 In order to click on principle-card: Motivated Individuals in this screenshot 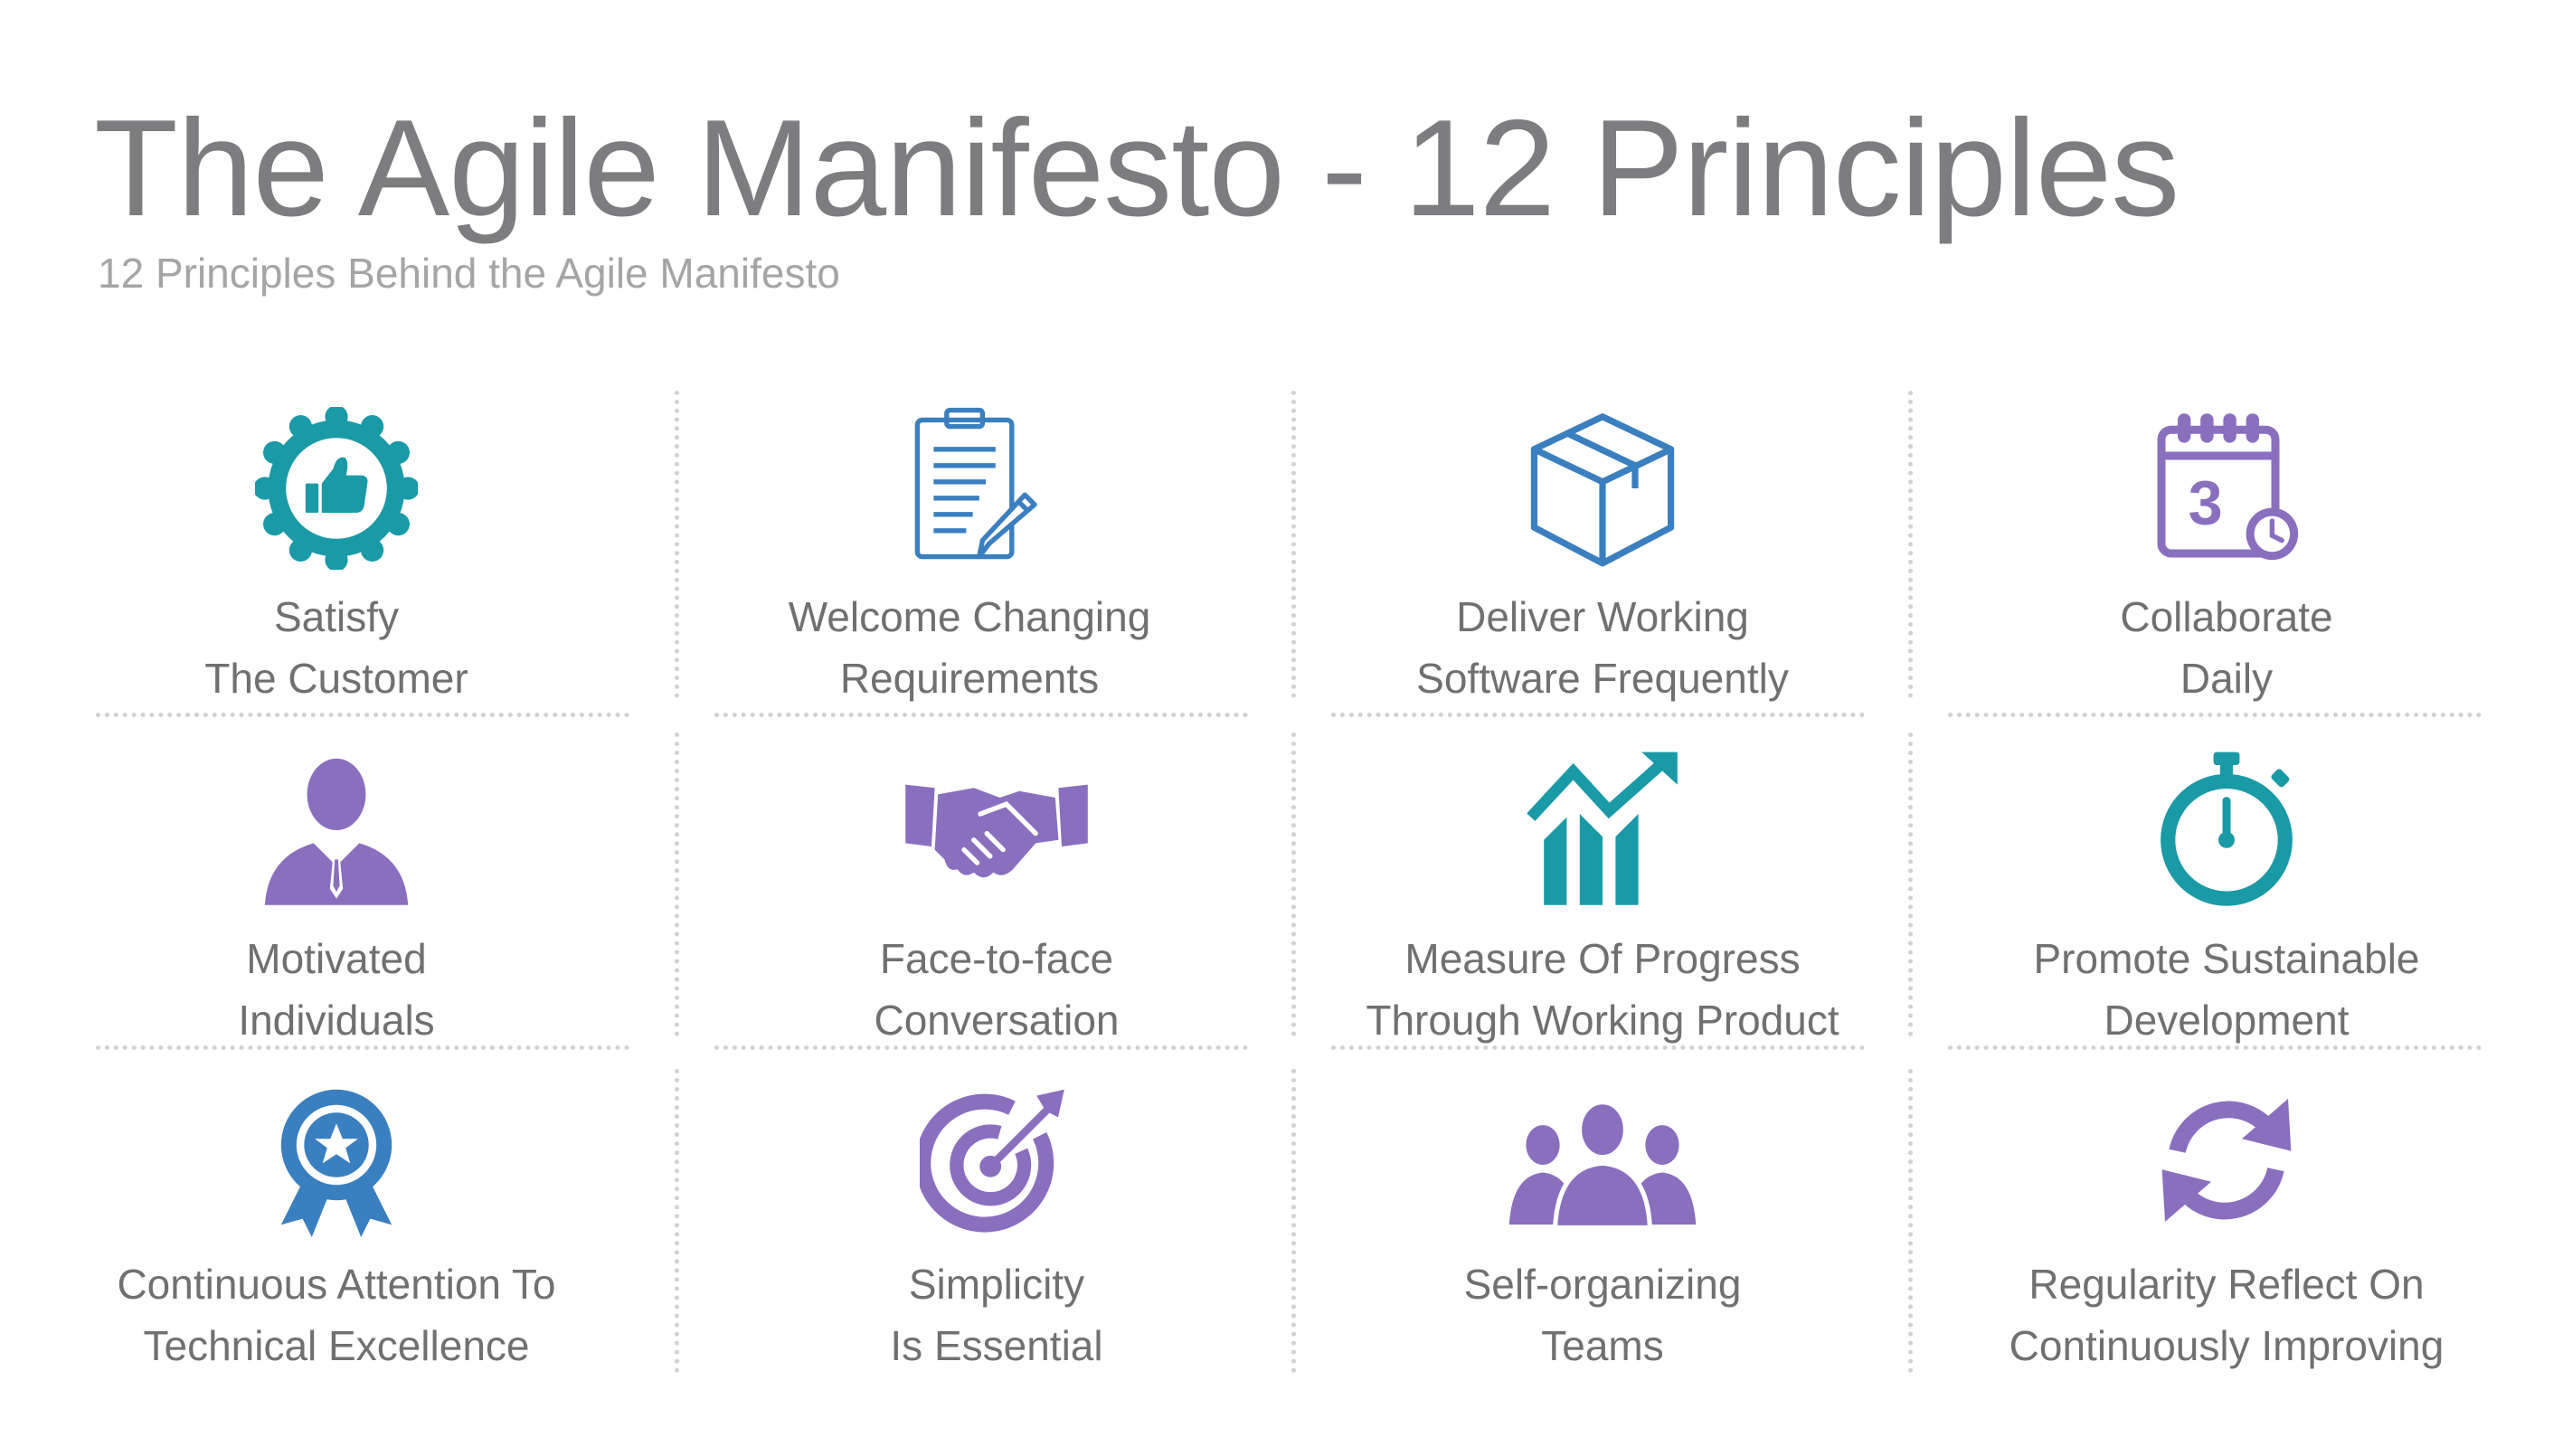, I will do `click(336, 900)`.